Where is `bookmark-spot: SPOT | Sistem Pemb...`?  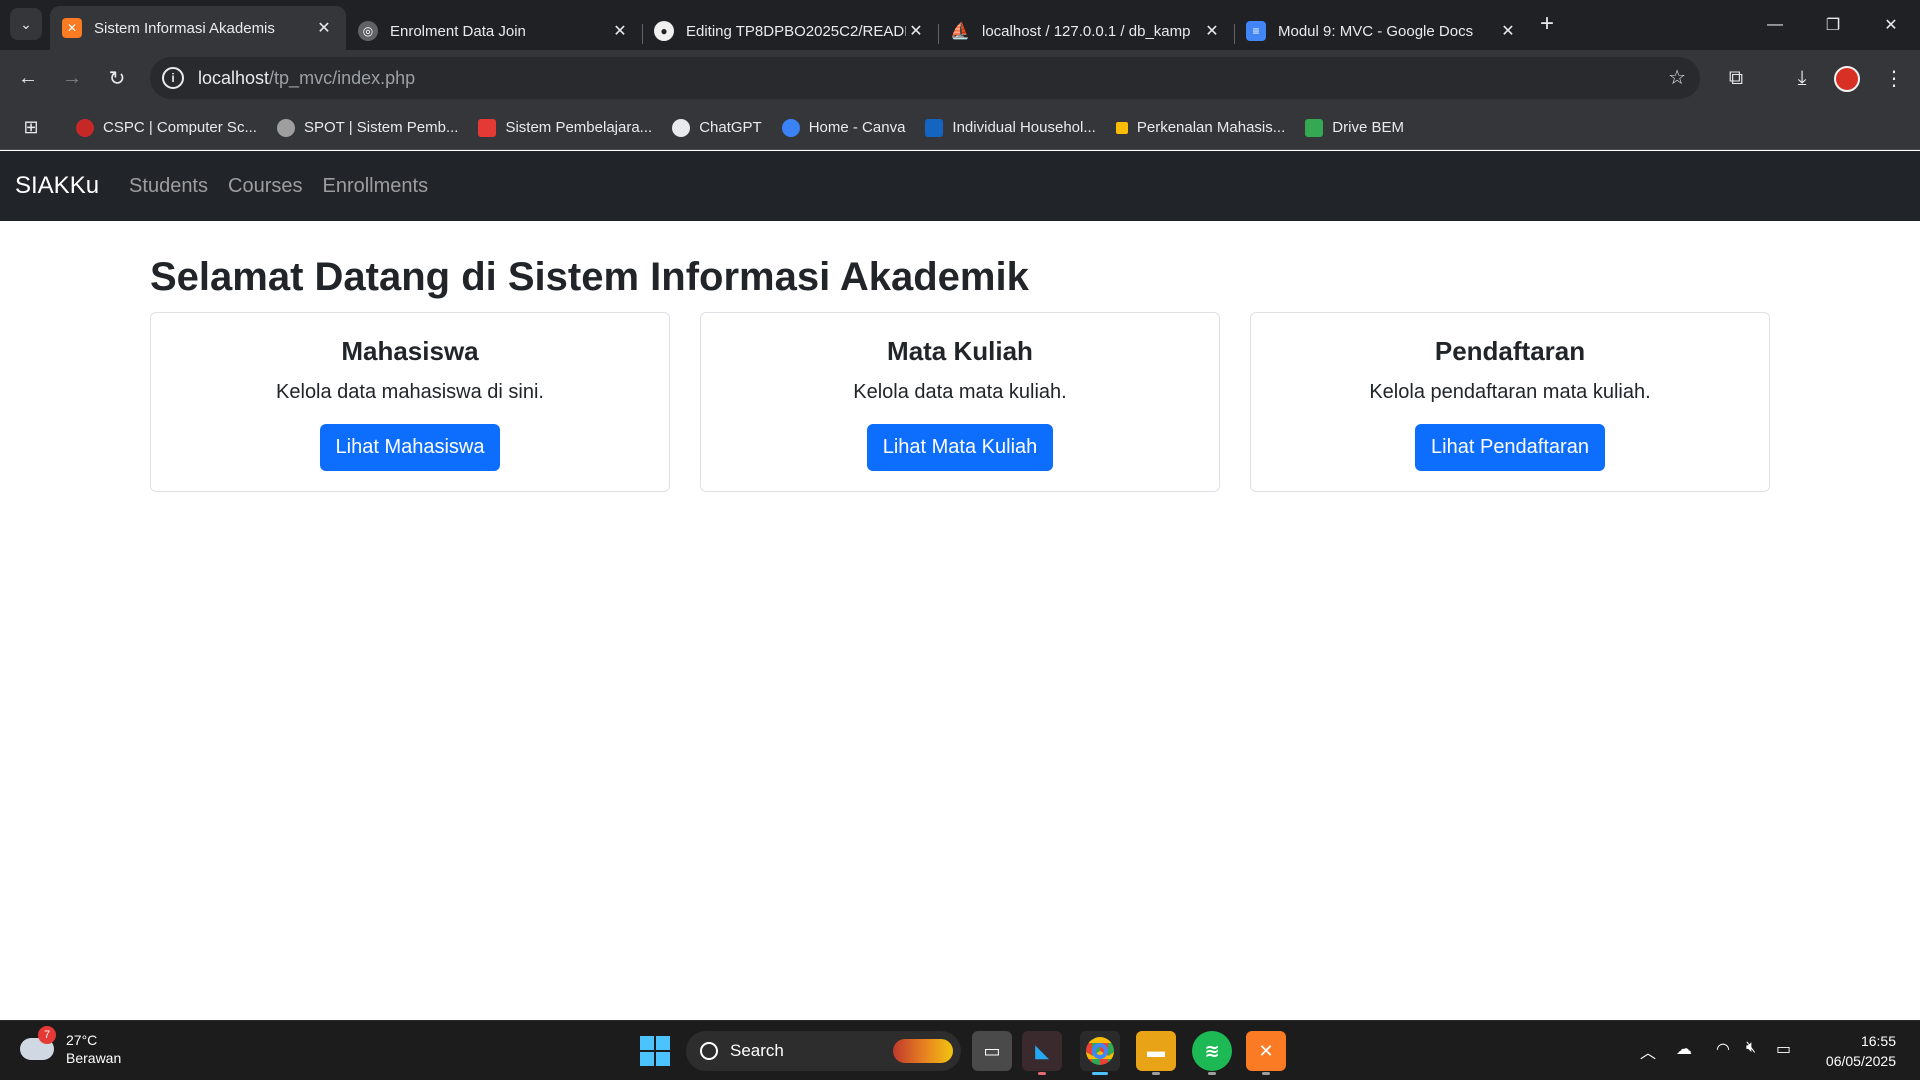
bookmark-spot: SPOT | Sistem Pemb... is located at coordinates (367, 127).